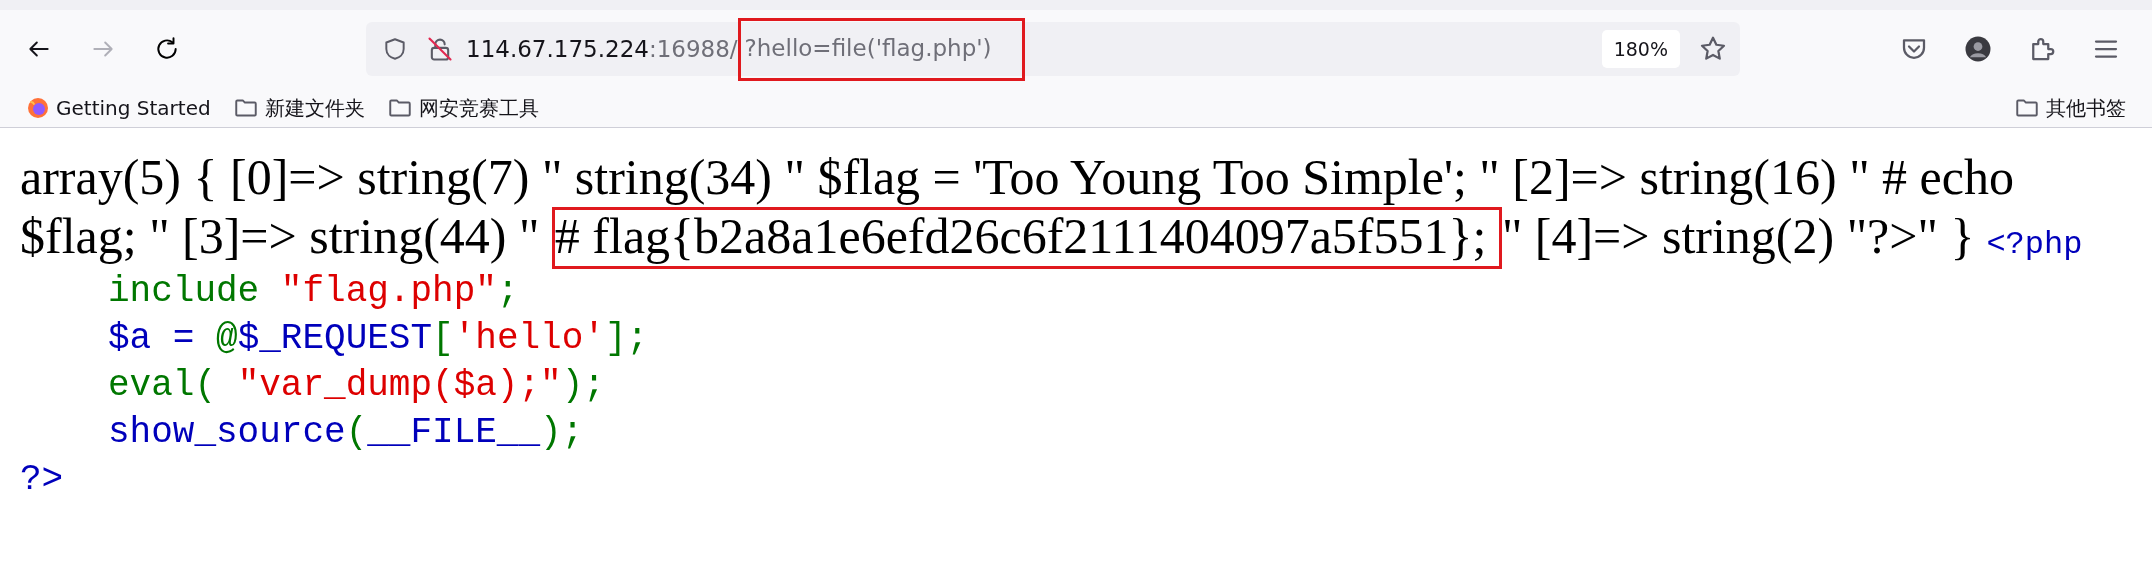 The height and width of the screenshot is (575, 2152). What do you see at coordinates (2070, 107) in the screenshot?
I see `bookmark-item: 其他书签` at bounding box center [2070, 107].